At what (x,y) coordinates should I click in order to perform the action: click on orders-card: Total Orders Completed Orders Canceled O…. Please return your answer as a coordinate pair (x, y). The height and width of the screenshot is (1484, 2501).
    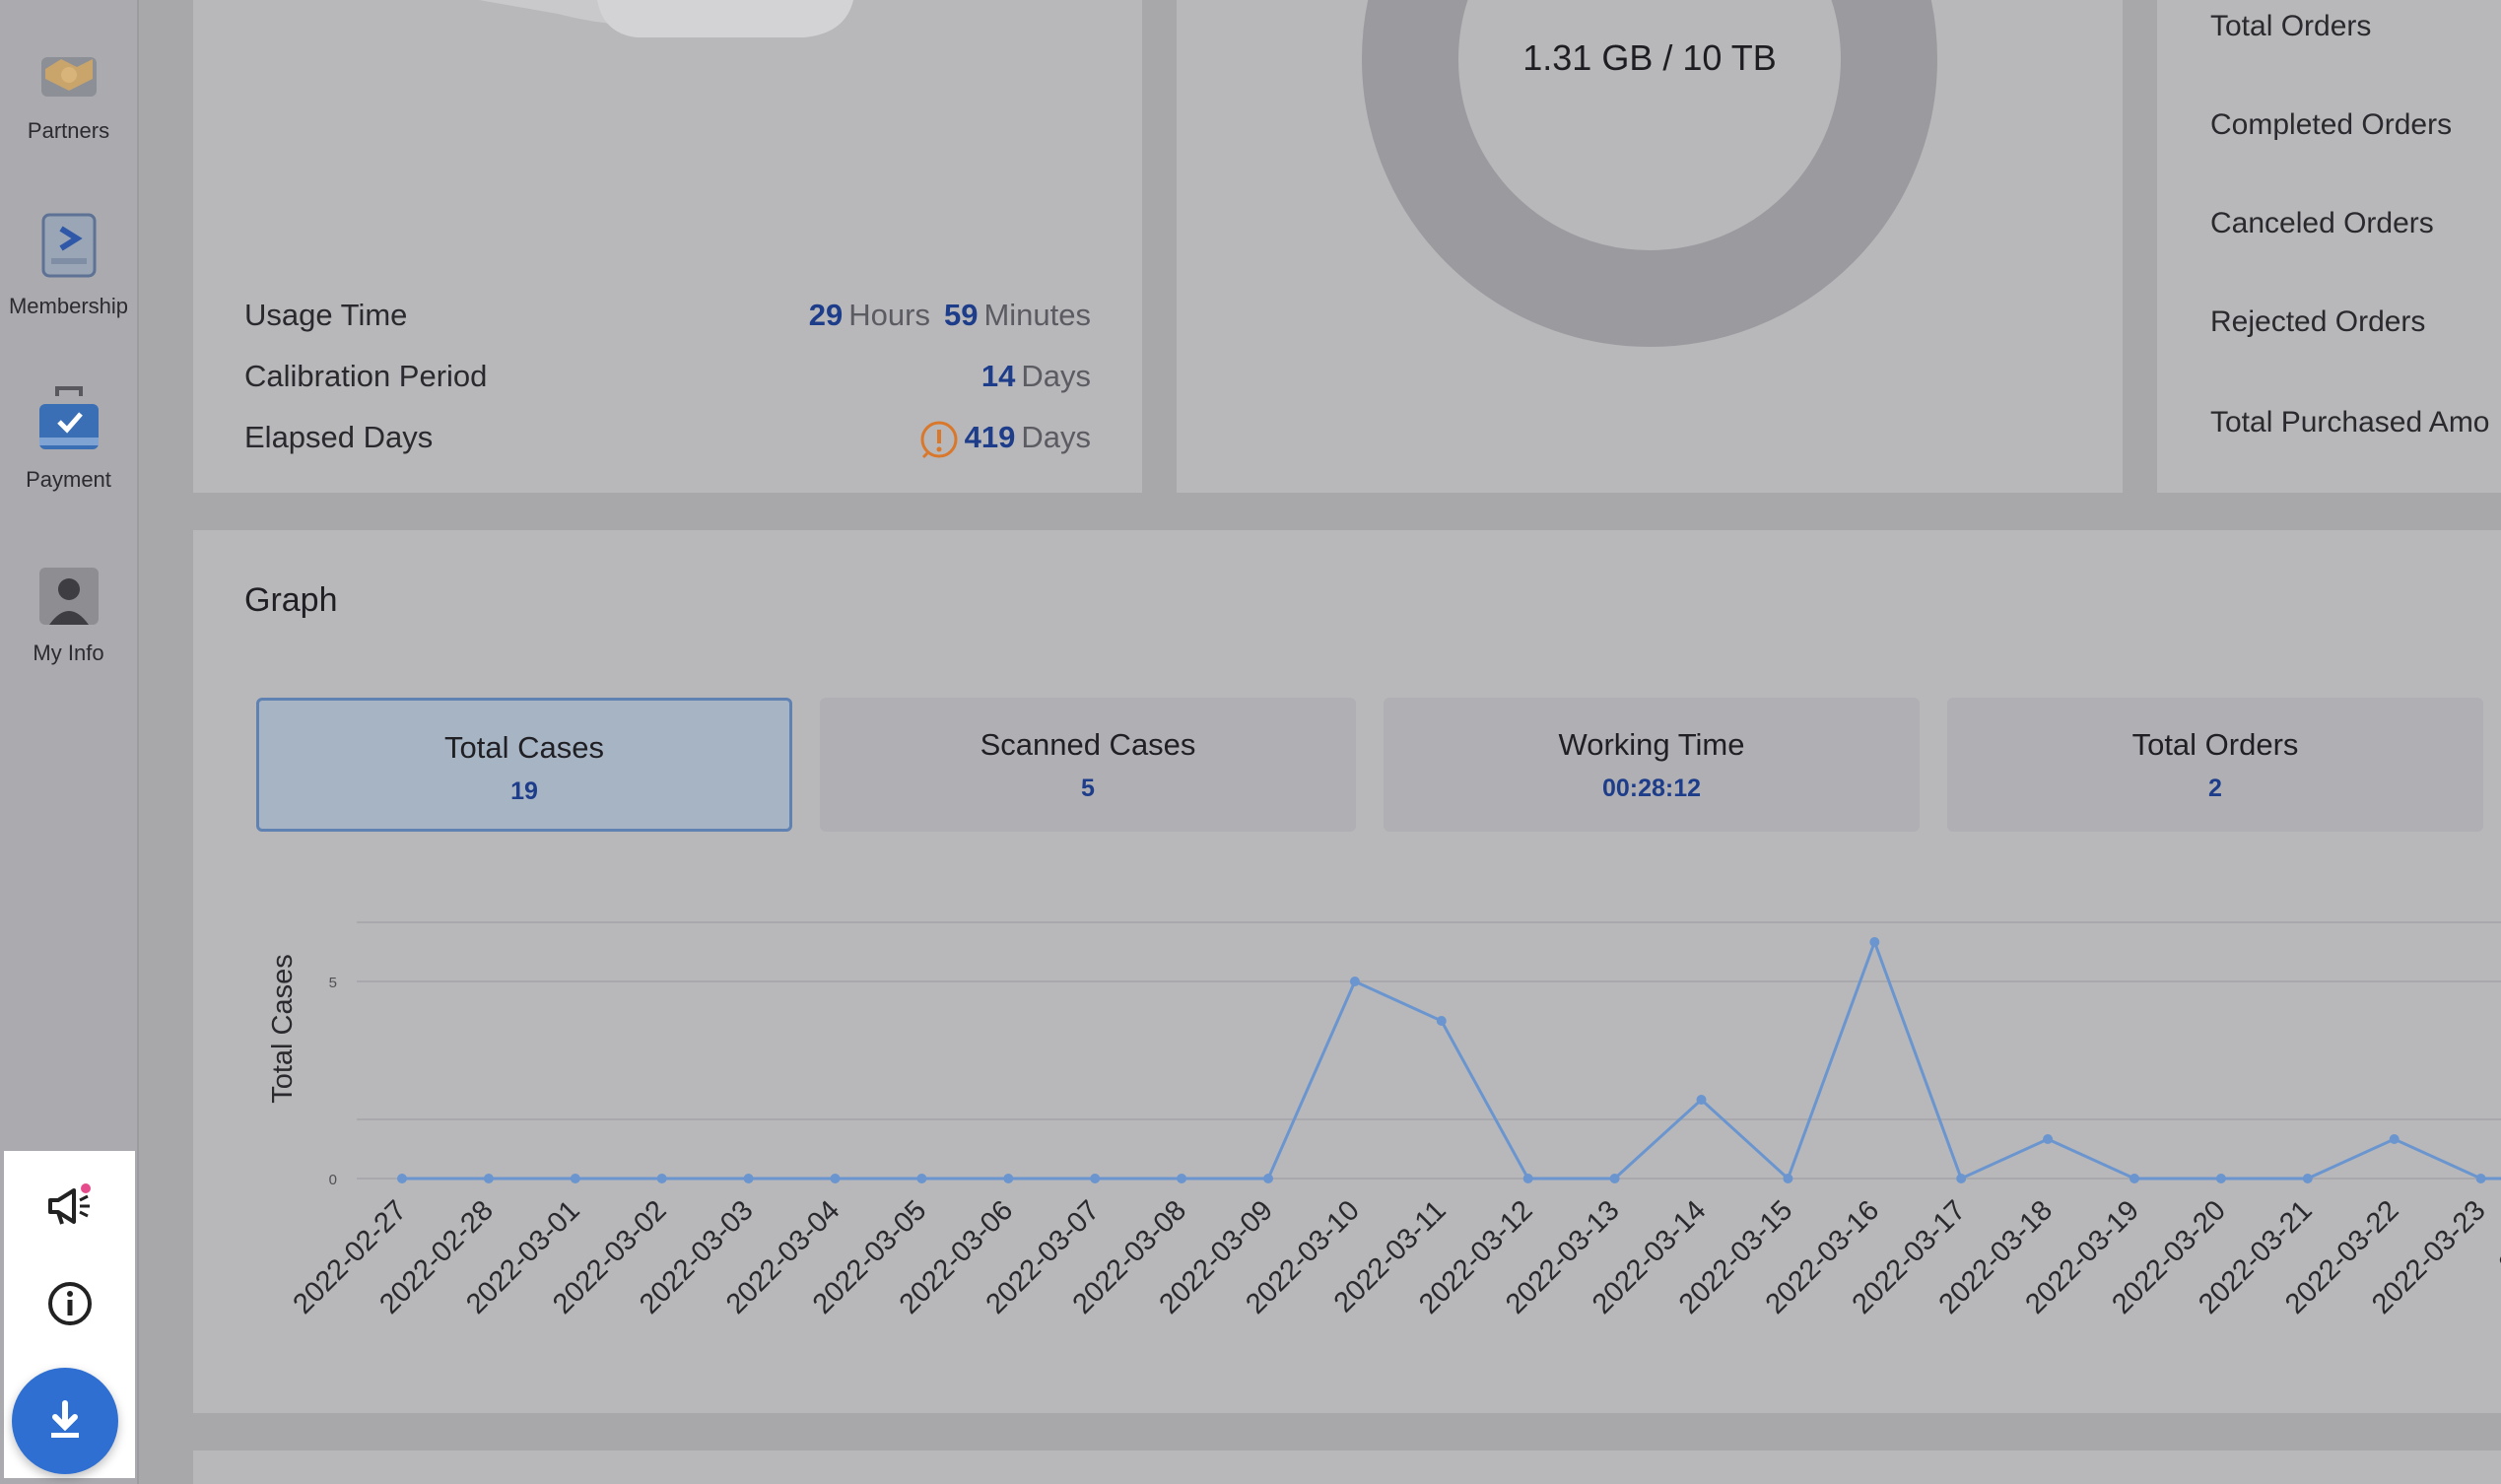
    Looking at the image, I should click on (2329, 246).